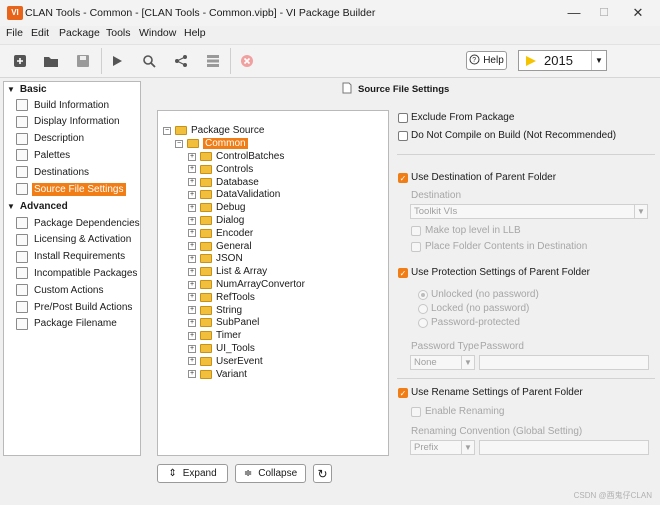  I want to click on document-icon, so click(347, 89).